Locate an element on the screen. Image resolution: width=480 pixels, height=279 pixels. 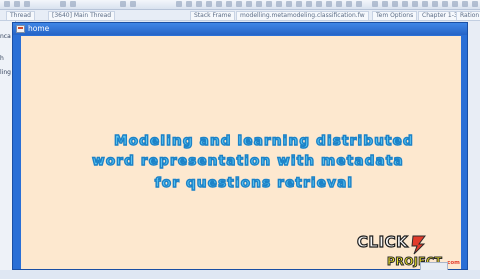
clickproject-logo: CLICK PROJECT .com is located at coordinates (410, 255).